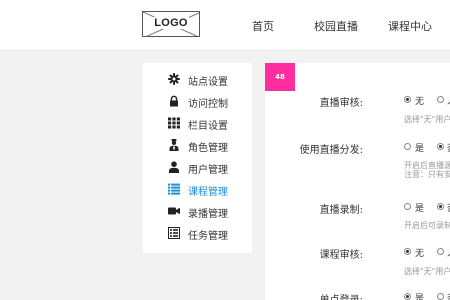 The height and width of the screenshot is (300, 450). I want to click on course-review-hint: 选择"无"用户, so click(427, 271).